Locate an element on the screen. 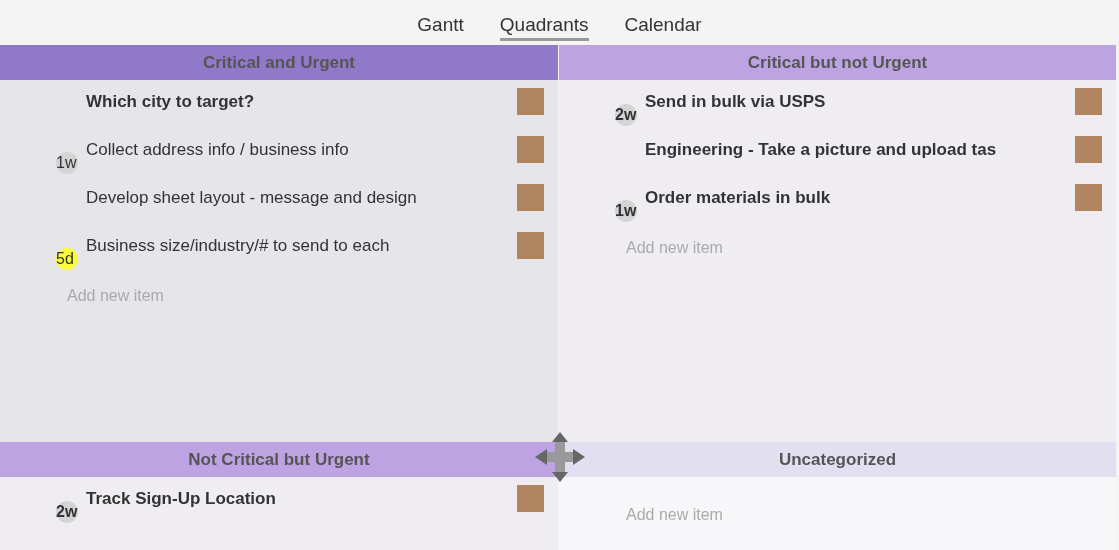 This screenshot has height=550, width=1119. duration-badge: 5d is located at coordinates (67, 259).